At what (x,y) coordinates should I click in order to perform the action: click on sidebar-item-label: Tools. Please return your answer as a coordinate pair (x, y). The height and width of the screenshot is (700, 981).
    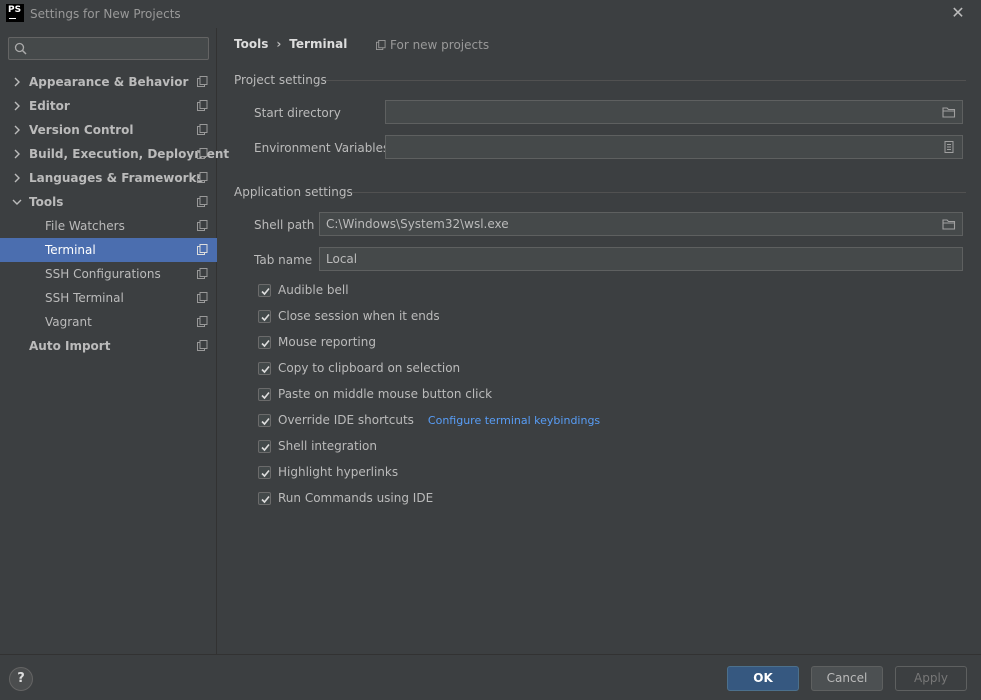
    Looking at the image, I should click on (46, 202).